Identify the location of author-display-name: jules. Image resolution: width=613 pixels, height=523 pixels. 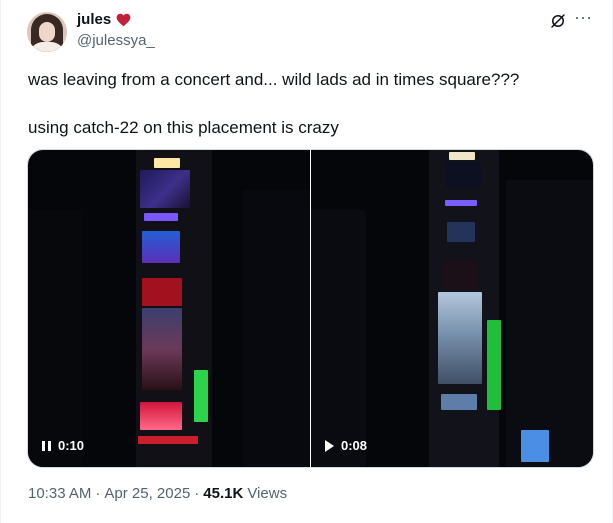
(94, 19).